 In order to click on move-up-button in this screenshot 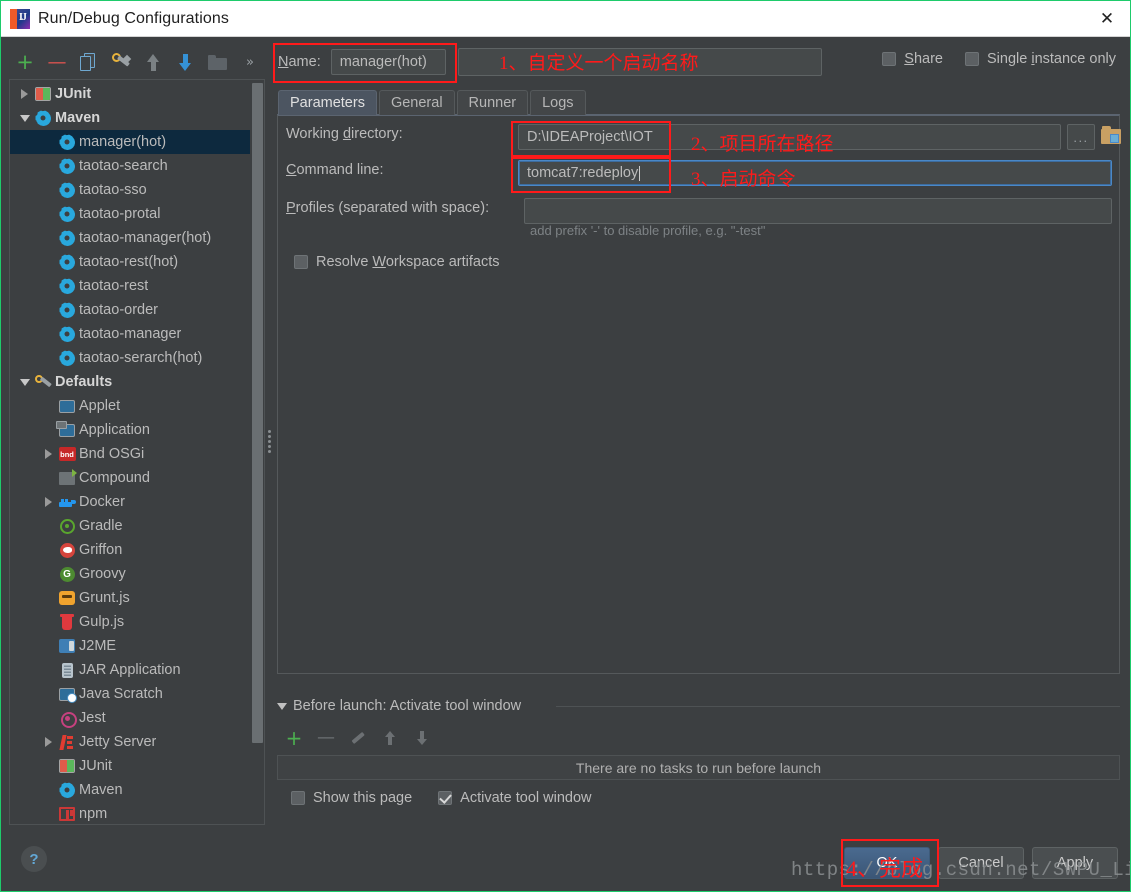, I will do `click(153, 62)`.